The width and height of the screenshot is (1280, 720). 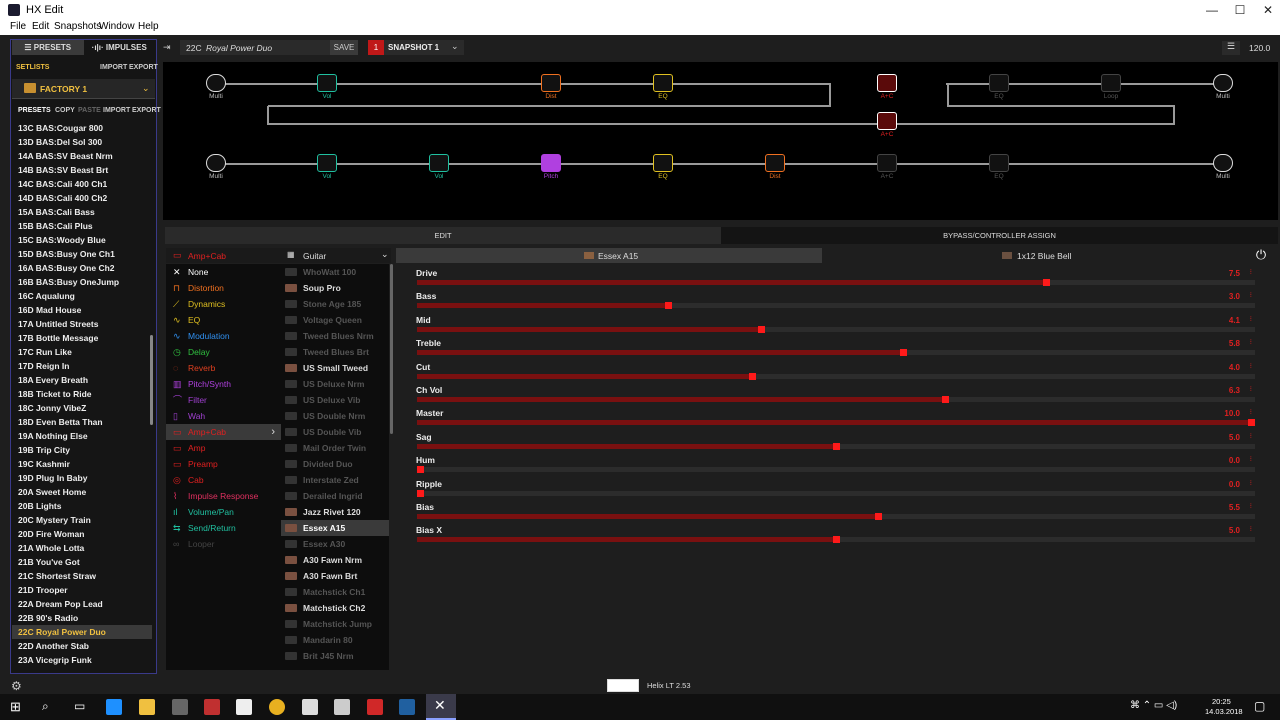 I want to click on hx-edit-taskbar-icon: ✕, so click(x=441, y=707).